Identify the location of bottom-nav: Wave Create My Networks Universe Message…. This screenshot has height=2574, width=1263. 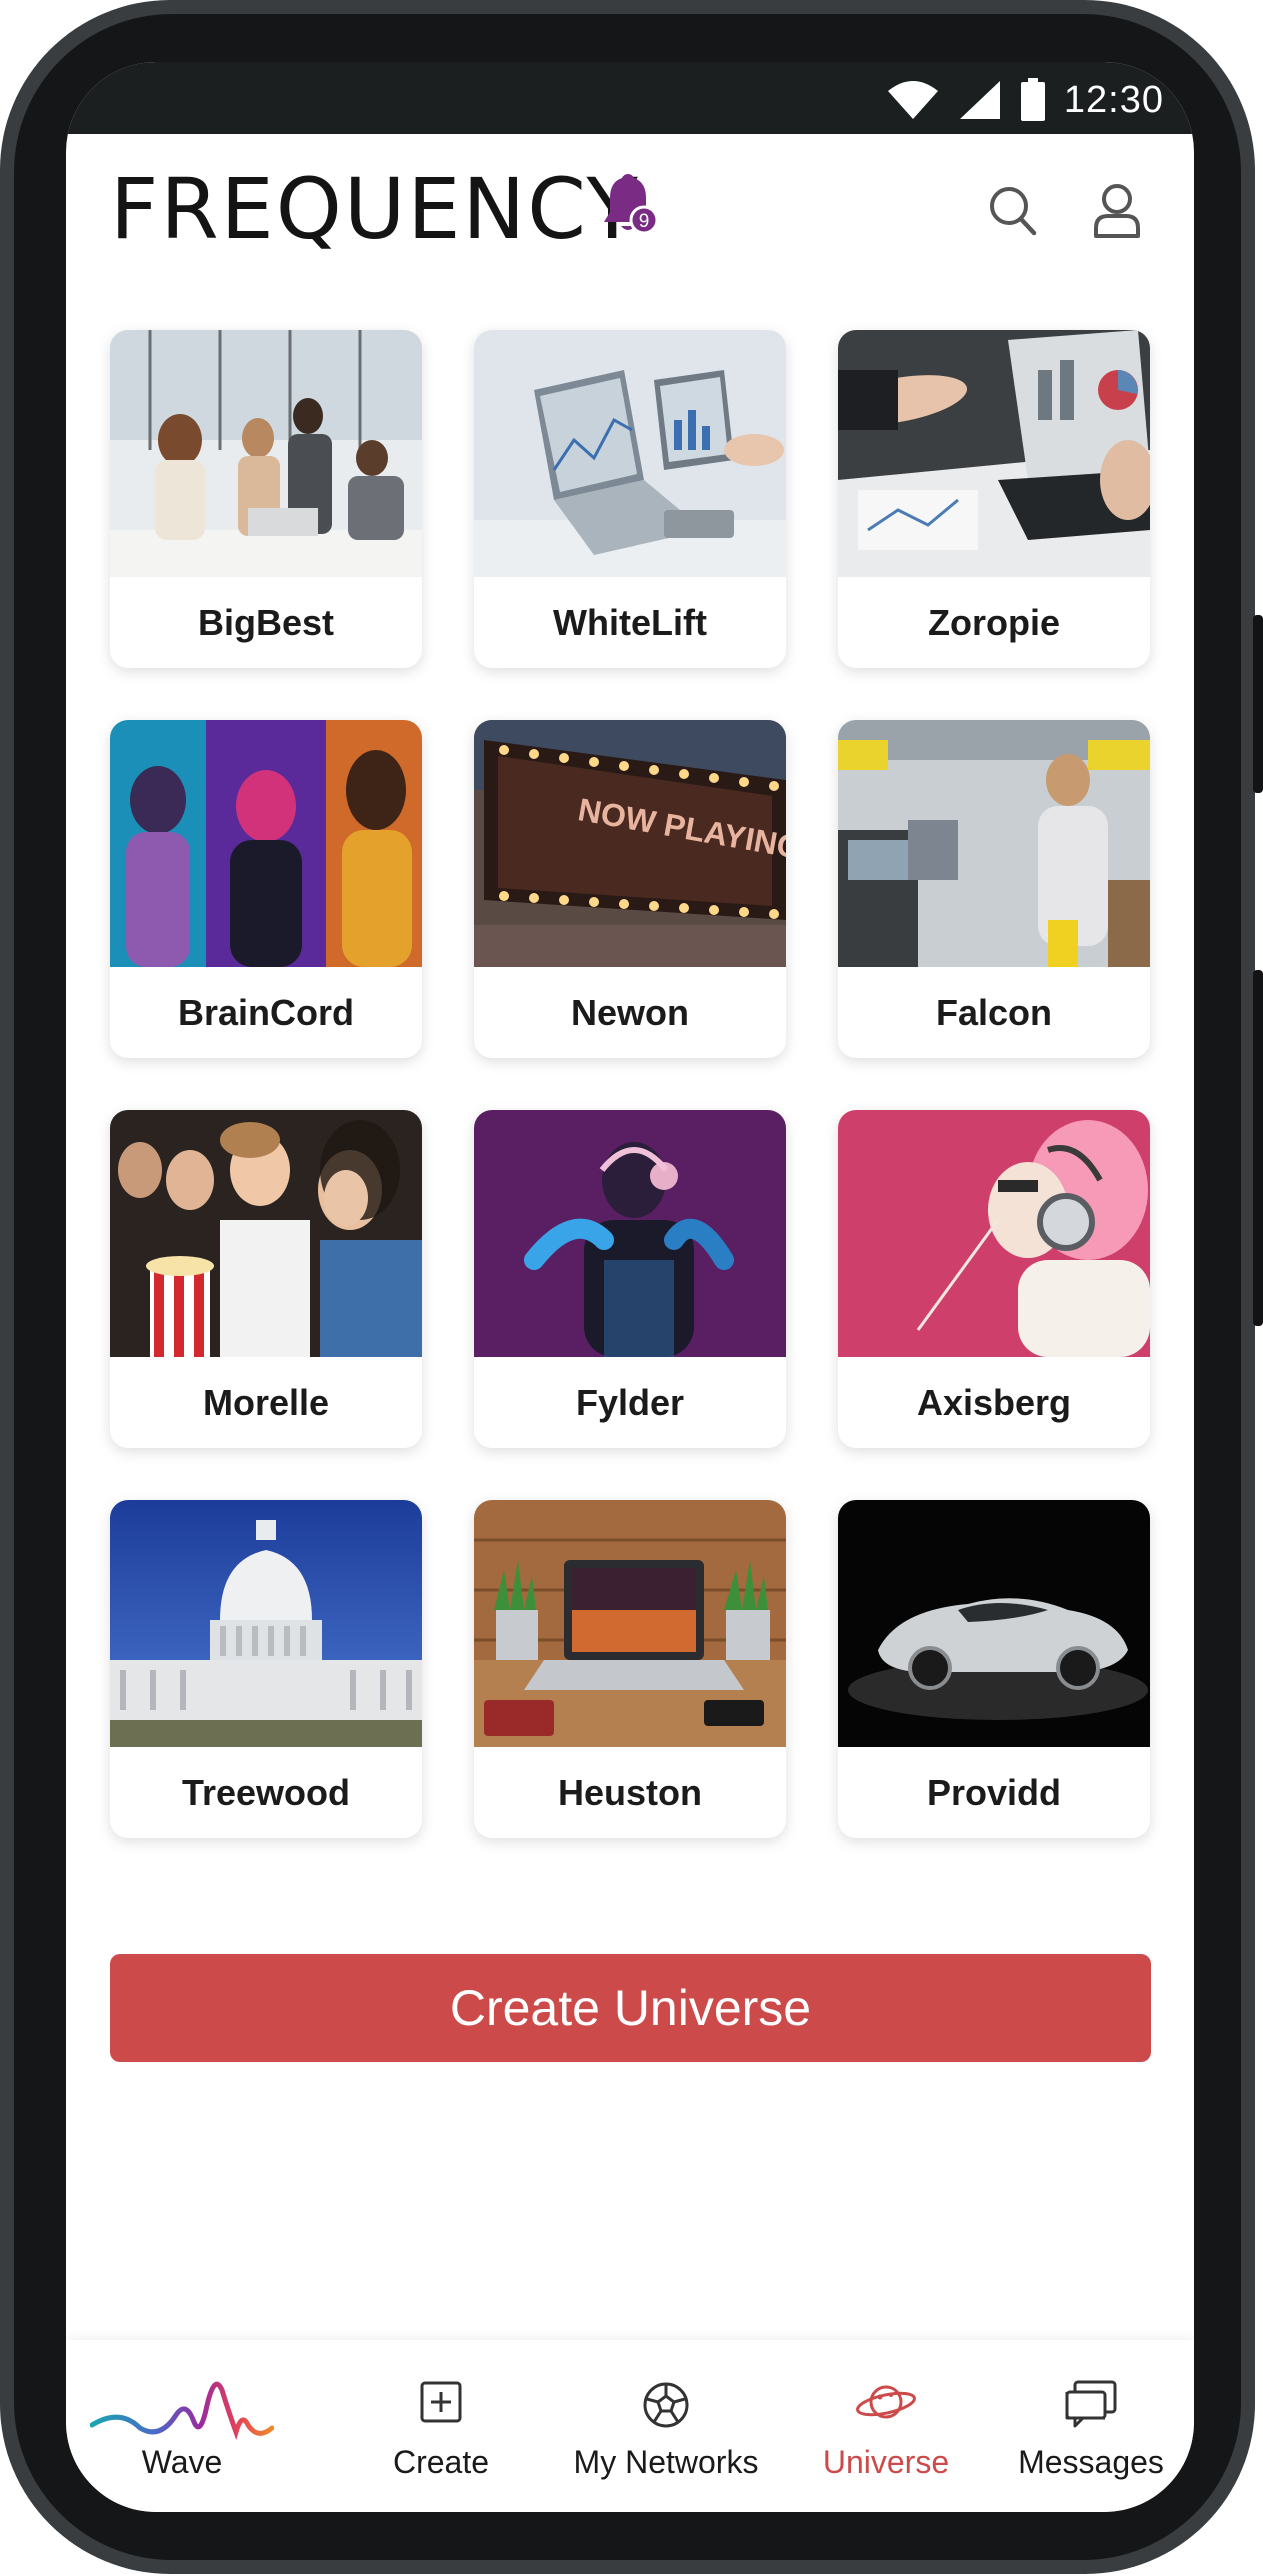
(630, 2426).